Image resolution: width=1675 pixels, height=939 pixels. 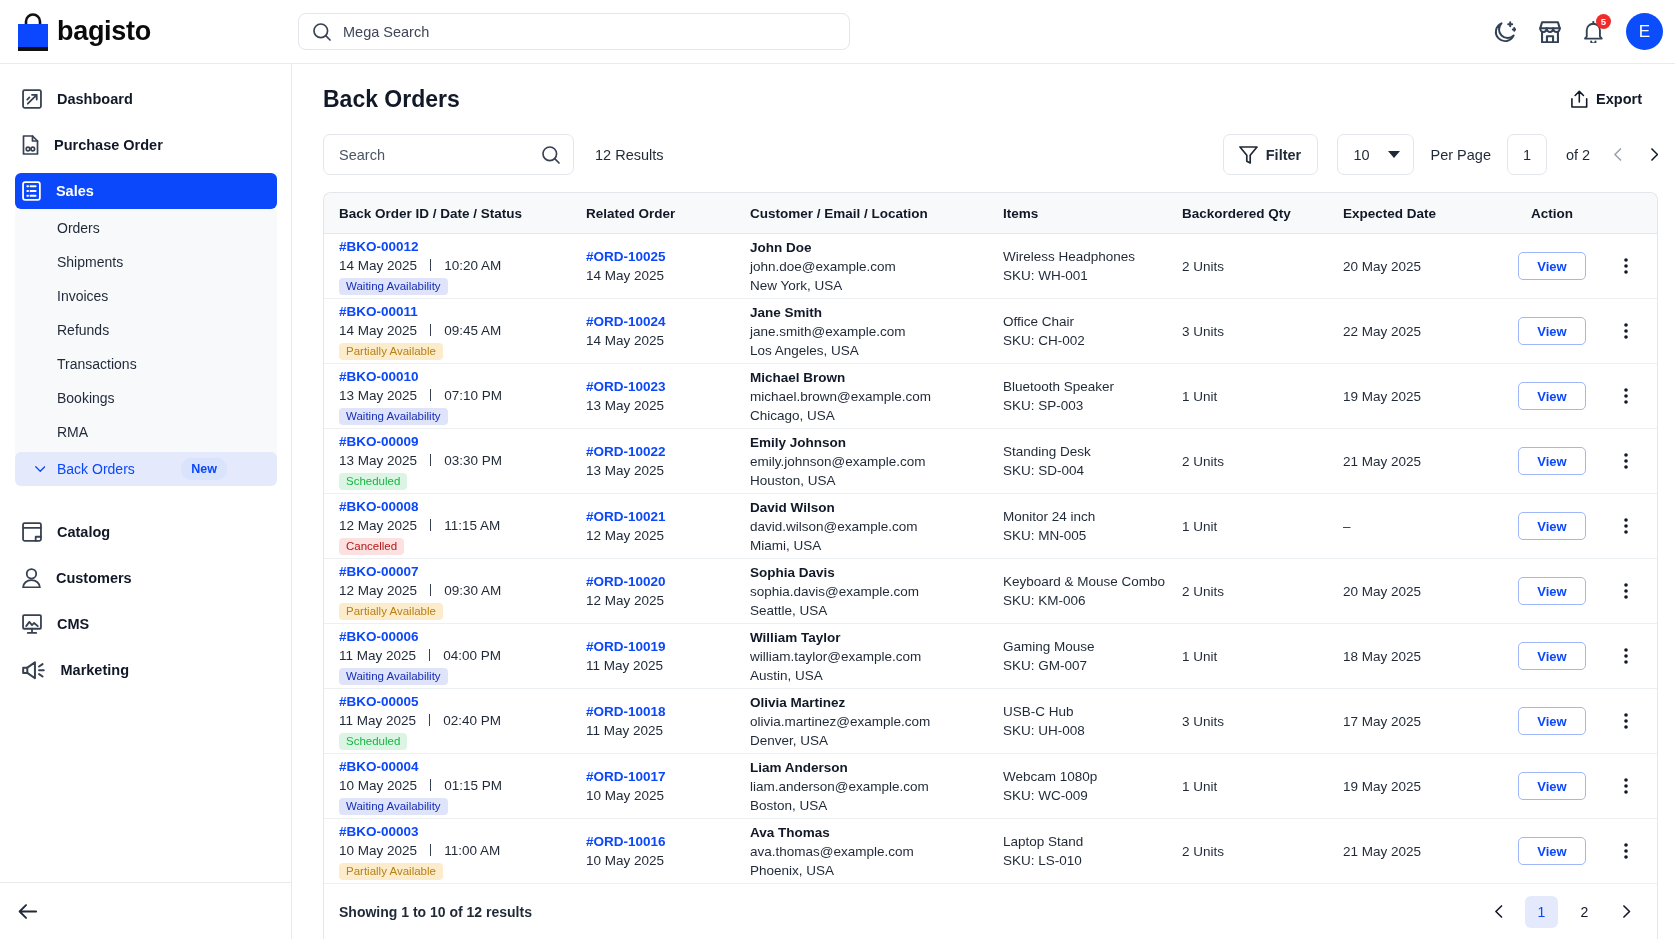 I want to click on order-time: 01:15 PM, so click(x=473, y=785).